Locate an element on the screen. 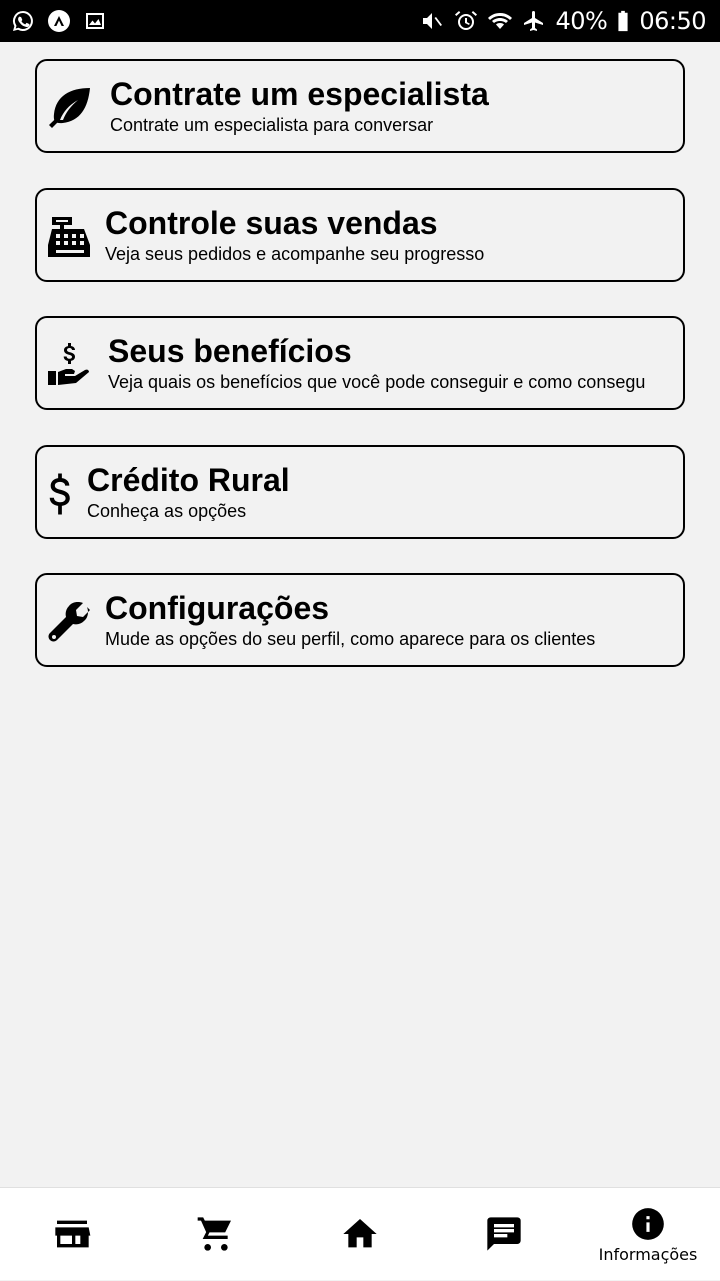 Image resolution: width=720 pixels, height=1281 pixels. battery-icon is located at coordinates (623, 21).